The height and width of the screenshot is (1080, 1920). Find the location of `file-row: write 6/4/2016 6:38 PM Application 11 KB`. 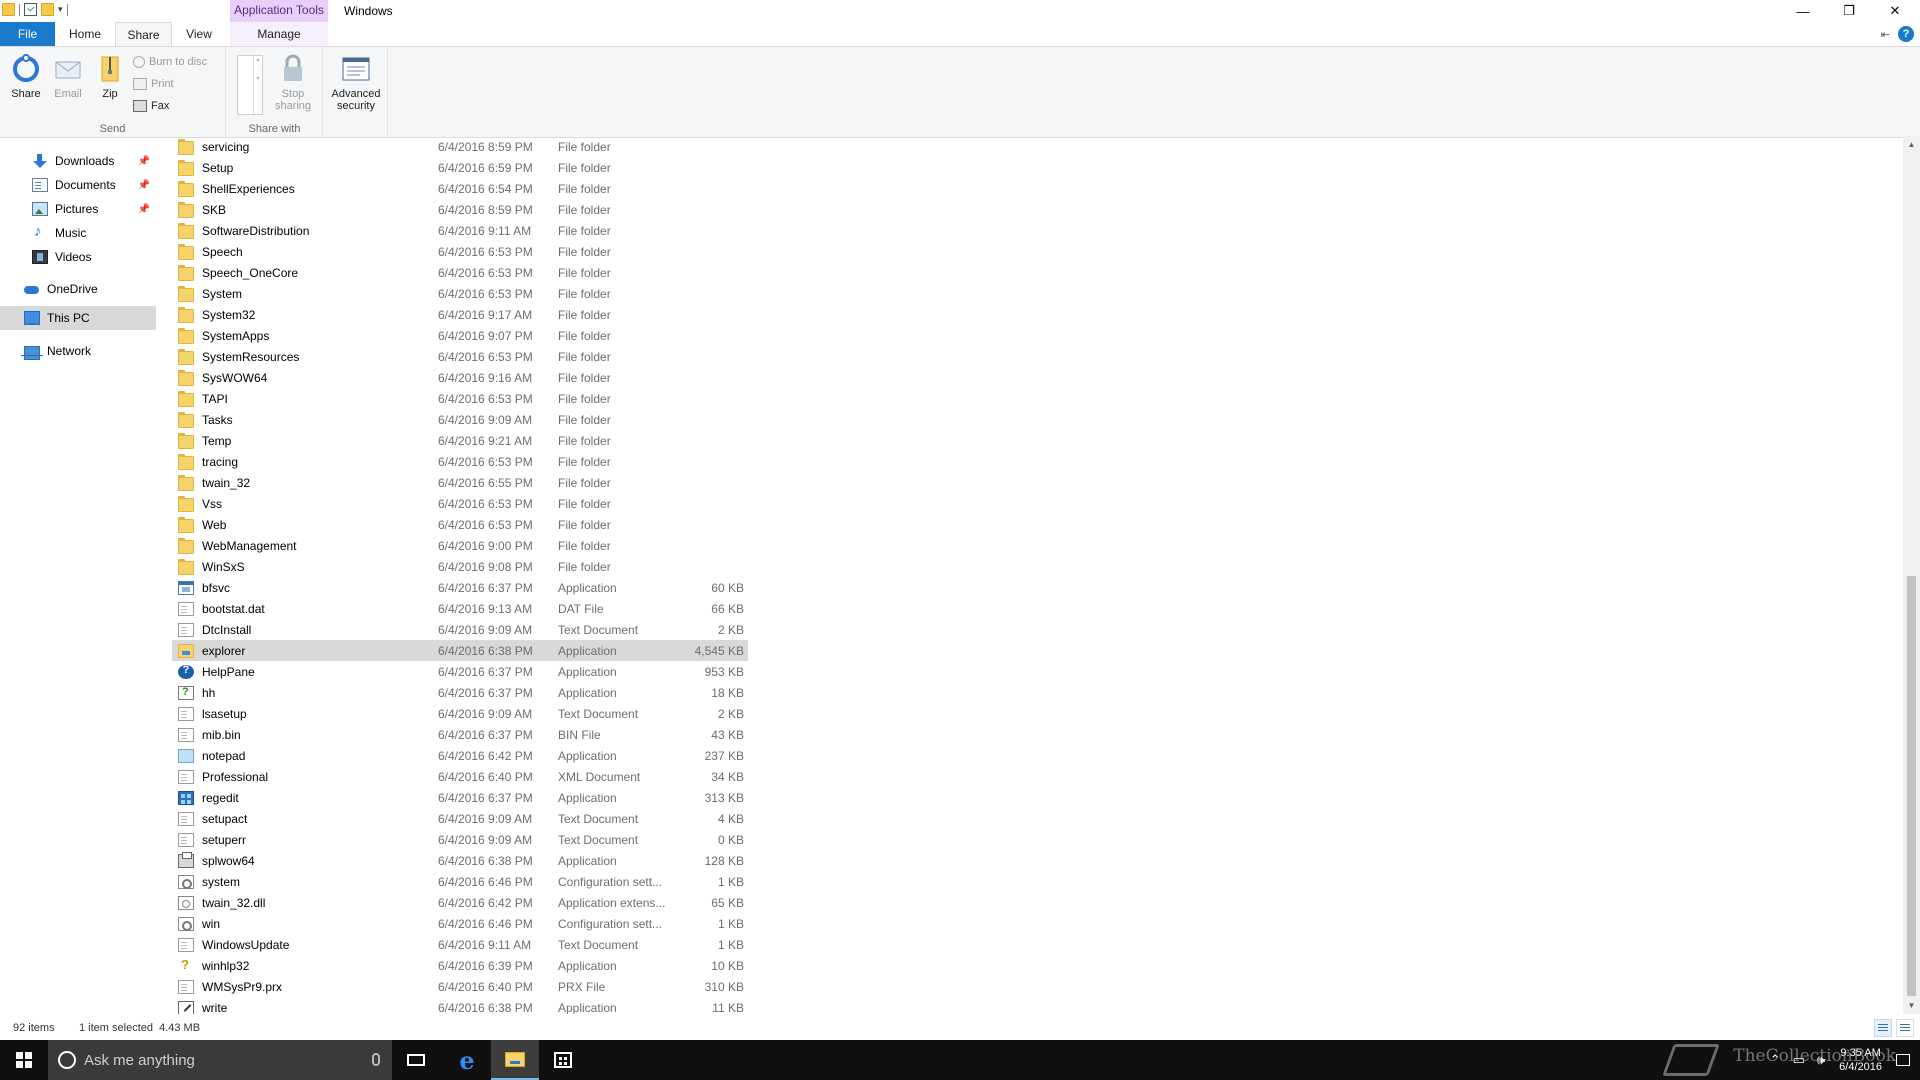

file-row: write 6/4/2016 6:38 PM Application 11 KB is located at coordinates (460, 1005).